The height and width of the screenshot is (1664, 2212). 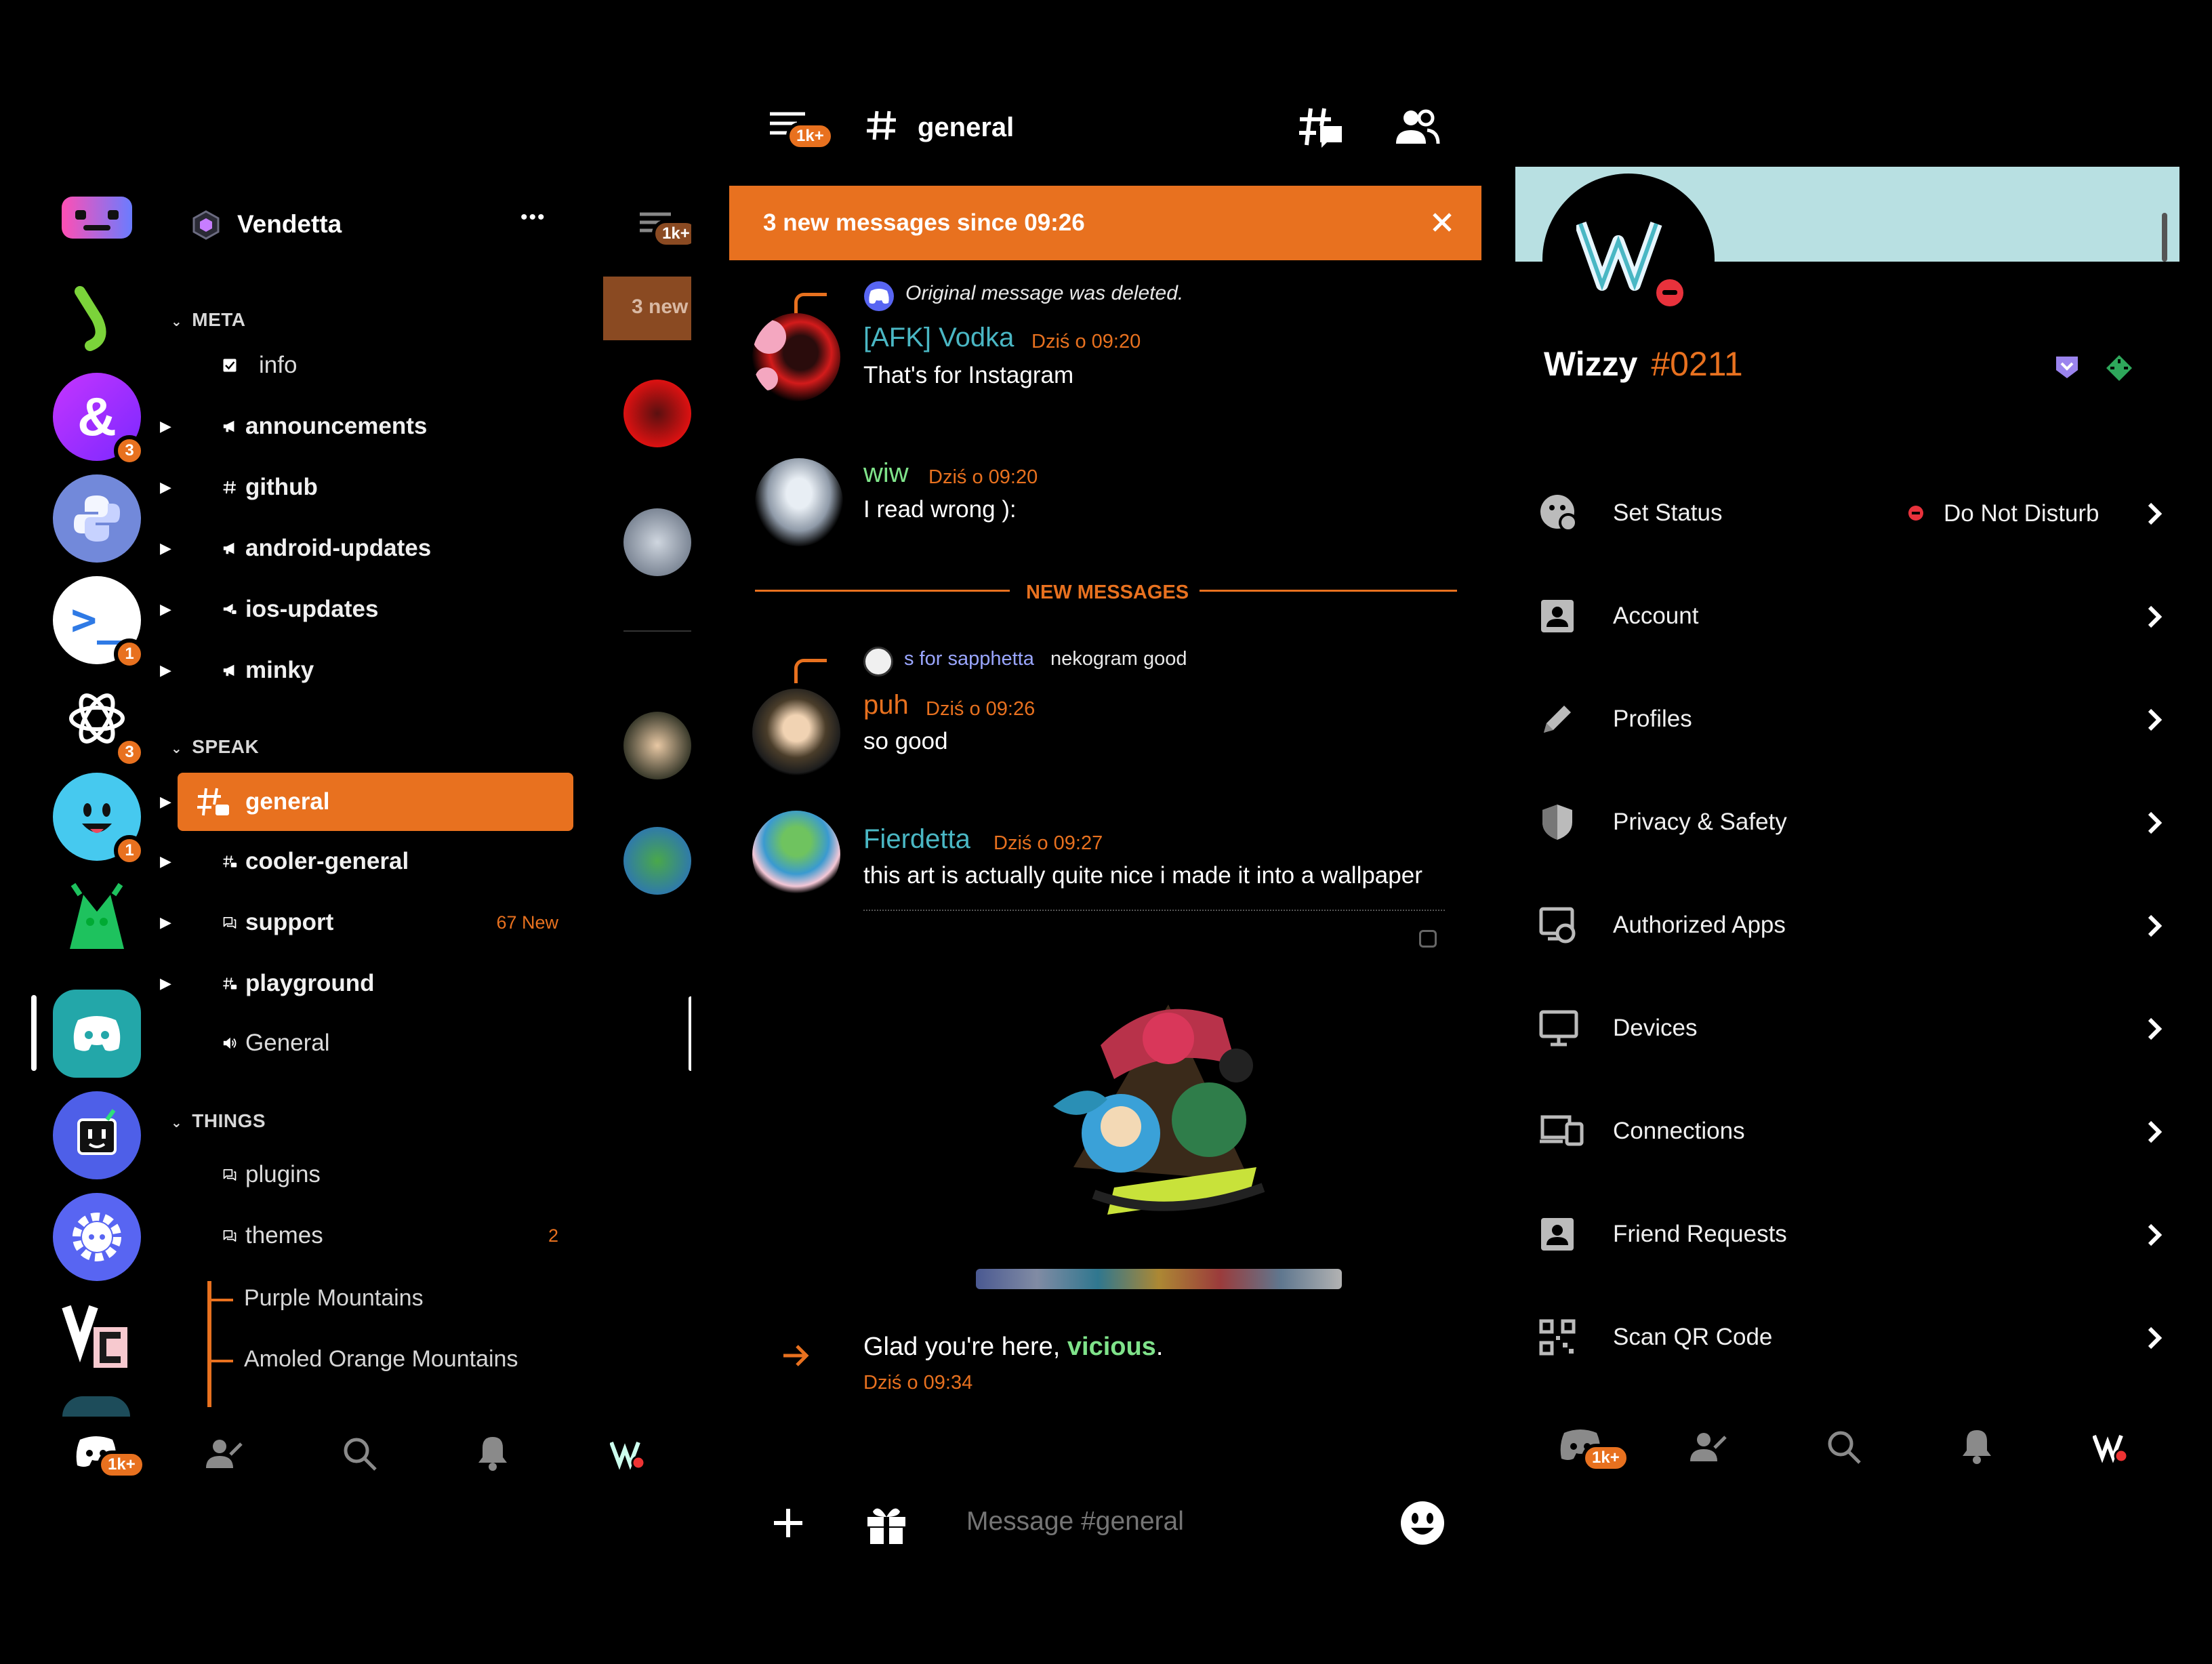 I want to click on settings-label: Scan QR Code, so click(x=1693, y=1337).